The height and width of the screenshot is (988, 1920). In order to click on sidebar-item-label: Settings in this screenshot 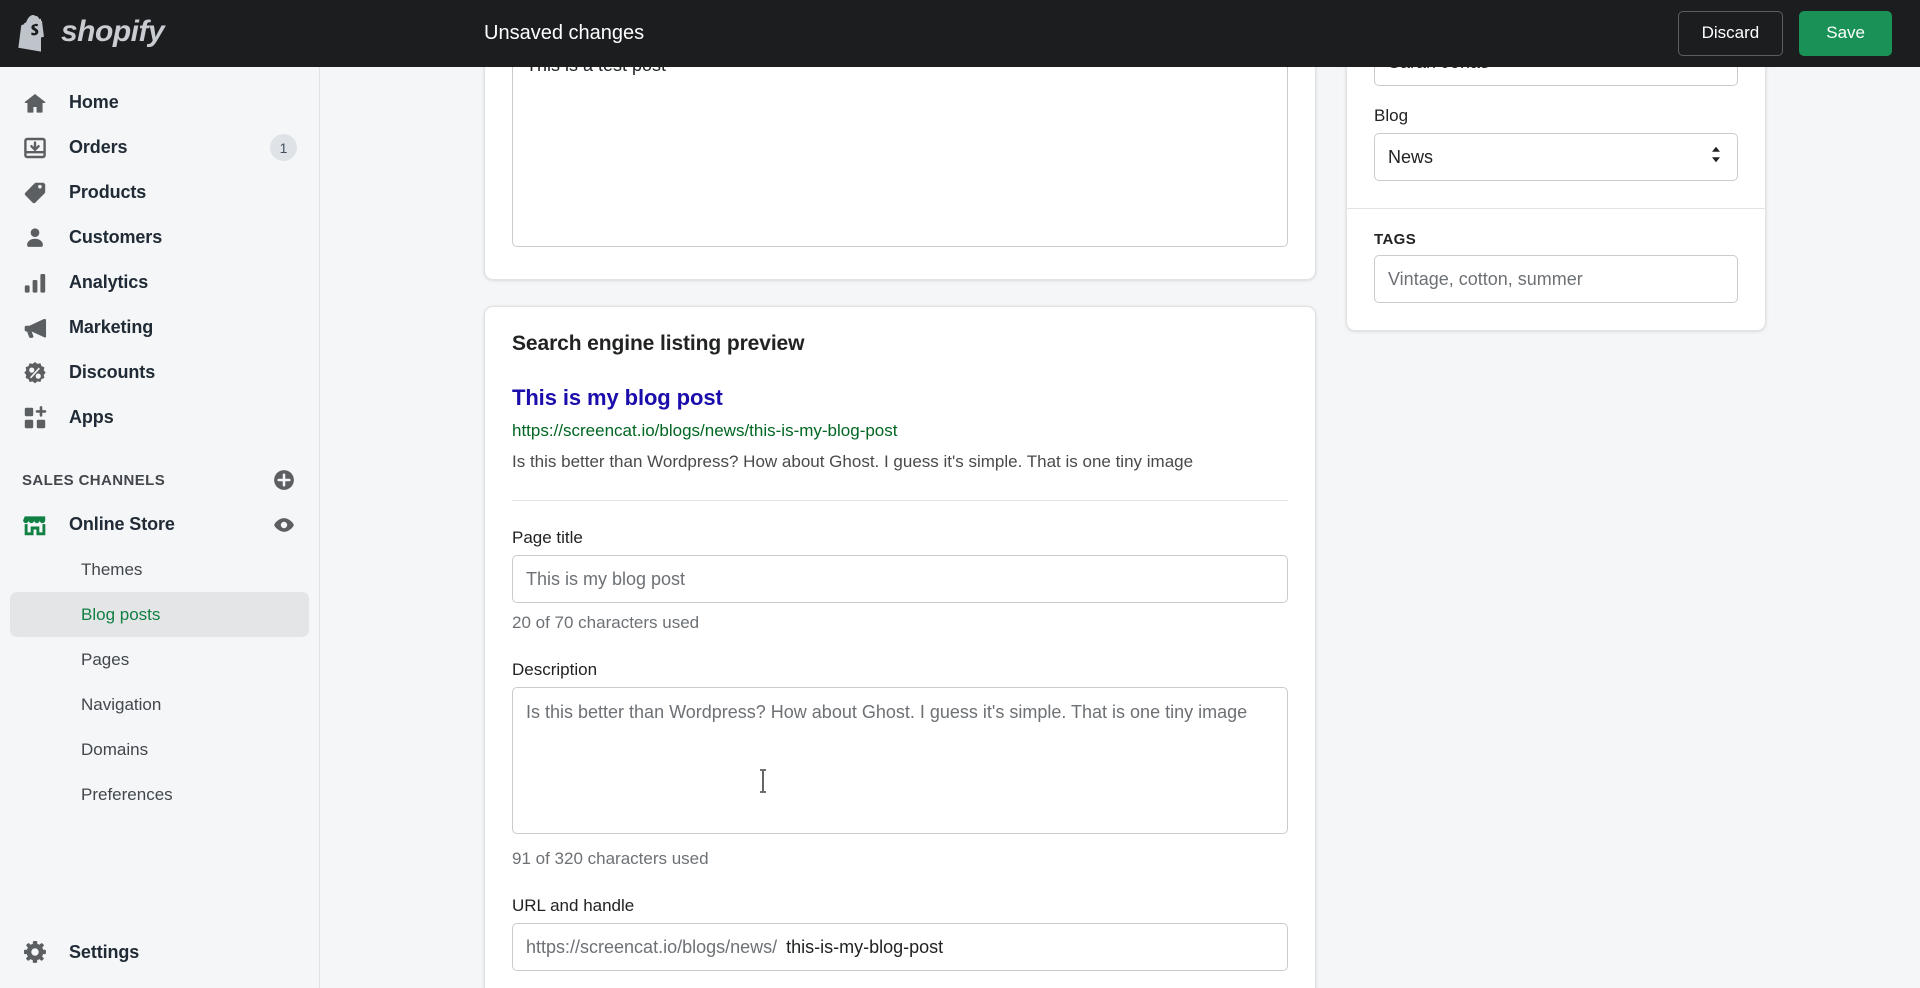, I will do `click(104, 951)`.